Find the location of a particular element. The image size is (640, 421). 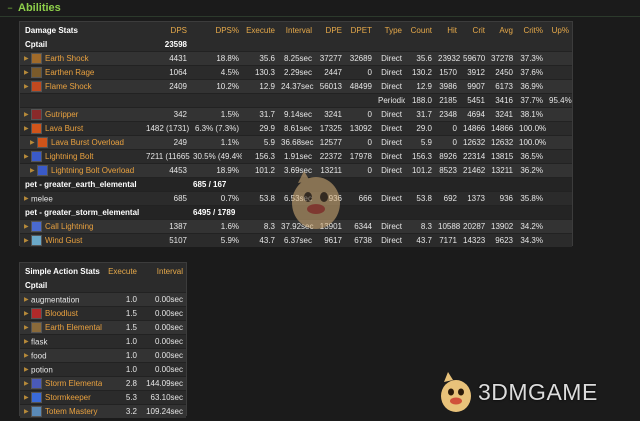

column-header: Up% is located at coordinates (559, 30).